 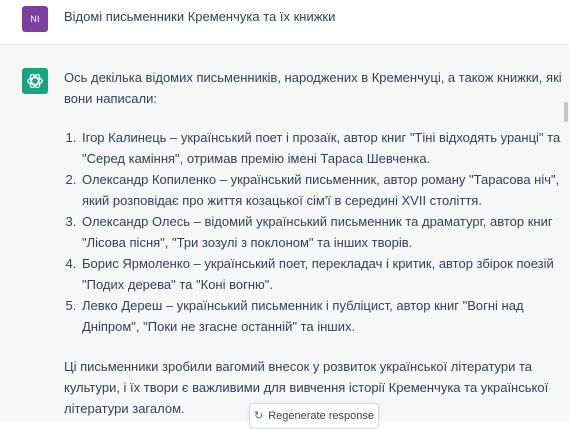 What do you see at coordinates (566, 232) in the screenshot?
I see `scrollbar` at bounding box center [566, 232].